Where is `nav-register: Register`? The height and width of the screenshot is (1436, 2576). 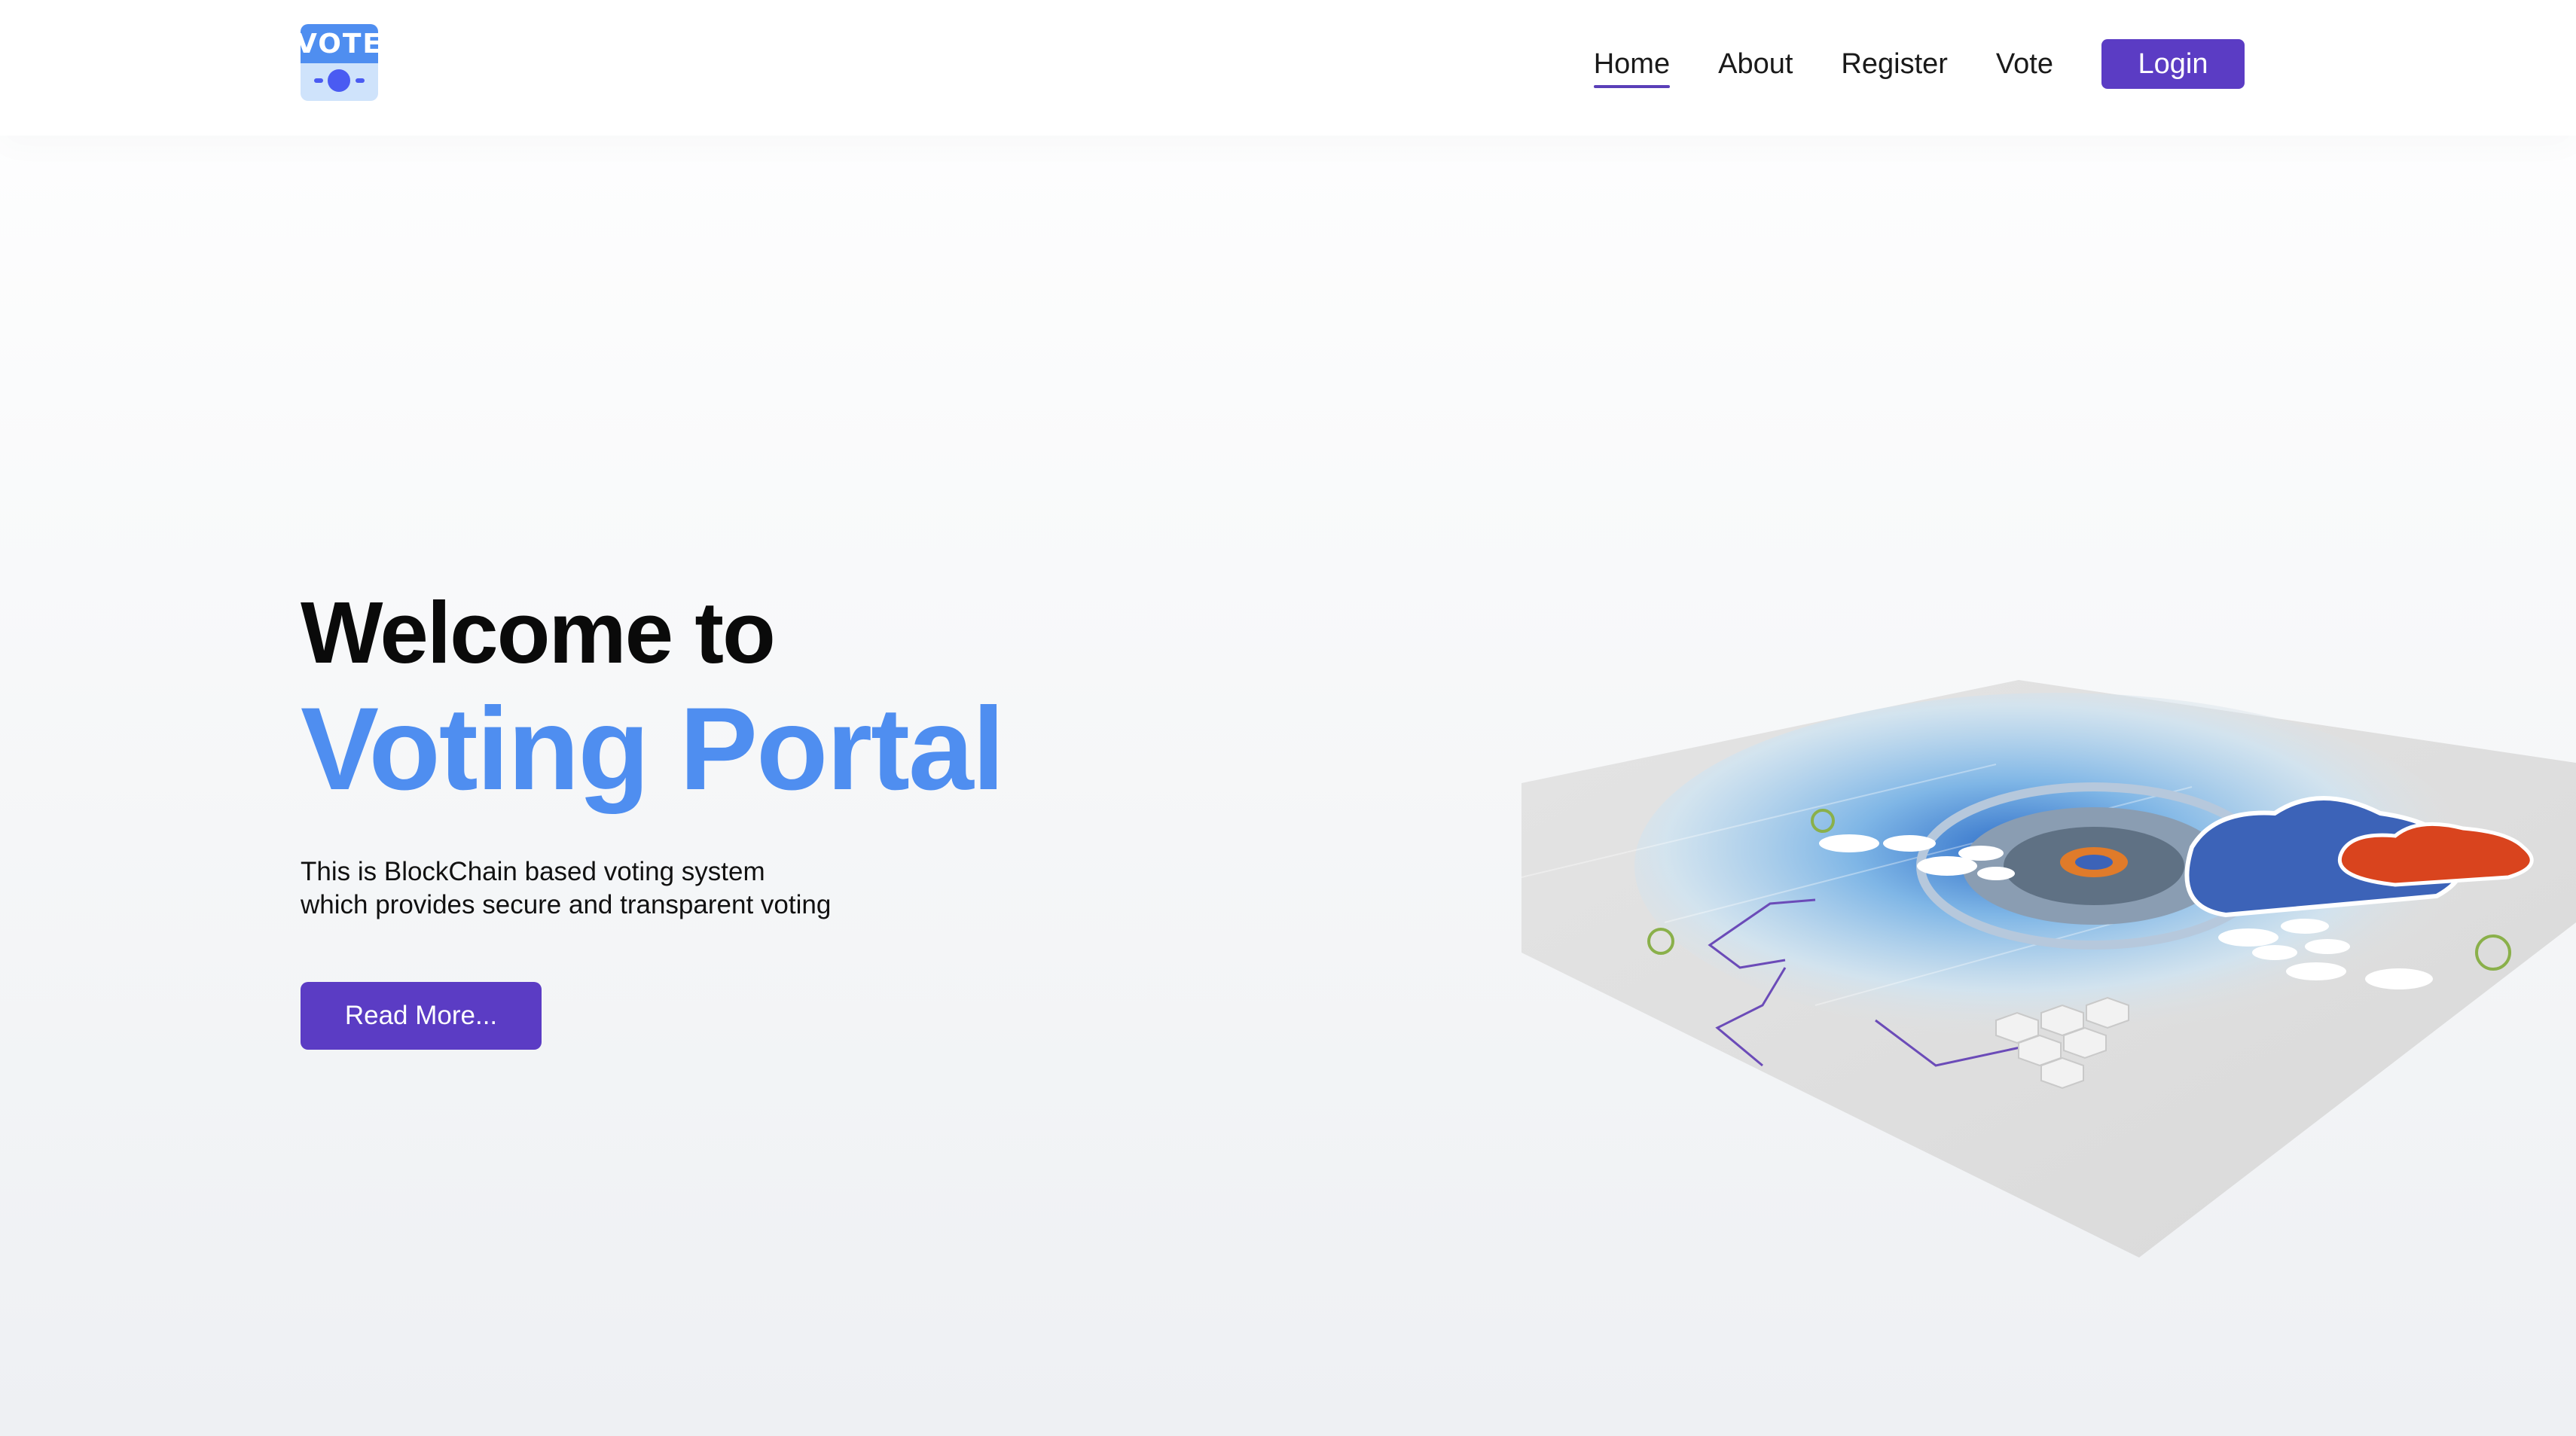
nav-register: Register is located at coordinates (1895, 64).